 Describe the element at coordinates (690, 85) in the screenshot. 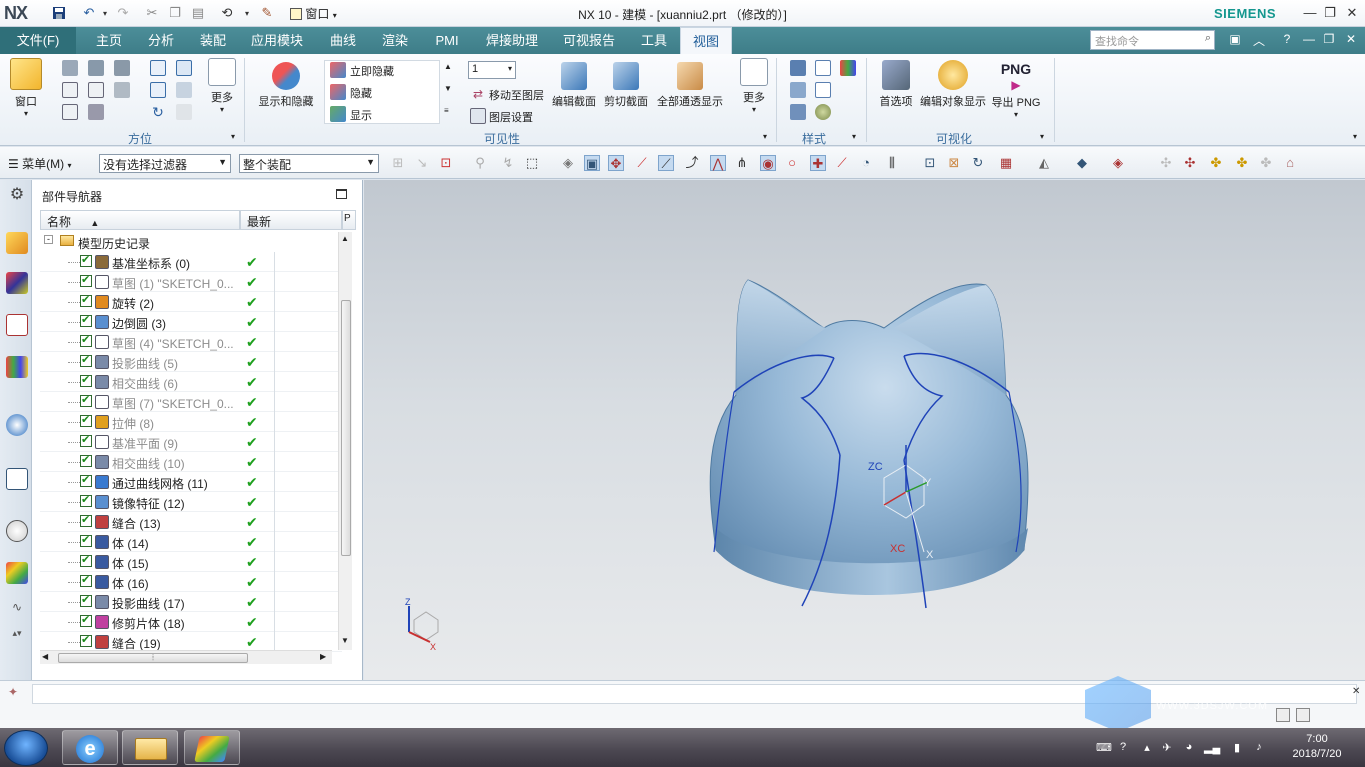

I see `all-transparent-button: 全部通透显示` at that location.